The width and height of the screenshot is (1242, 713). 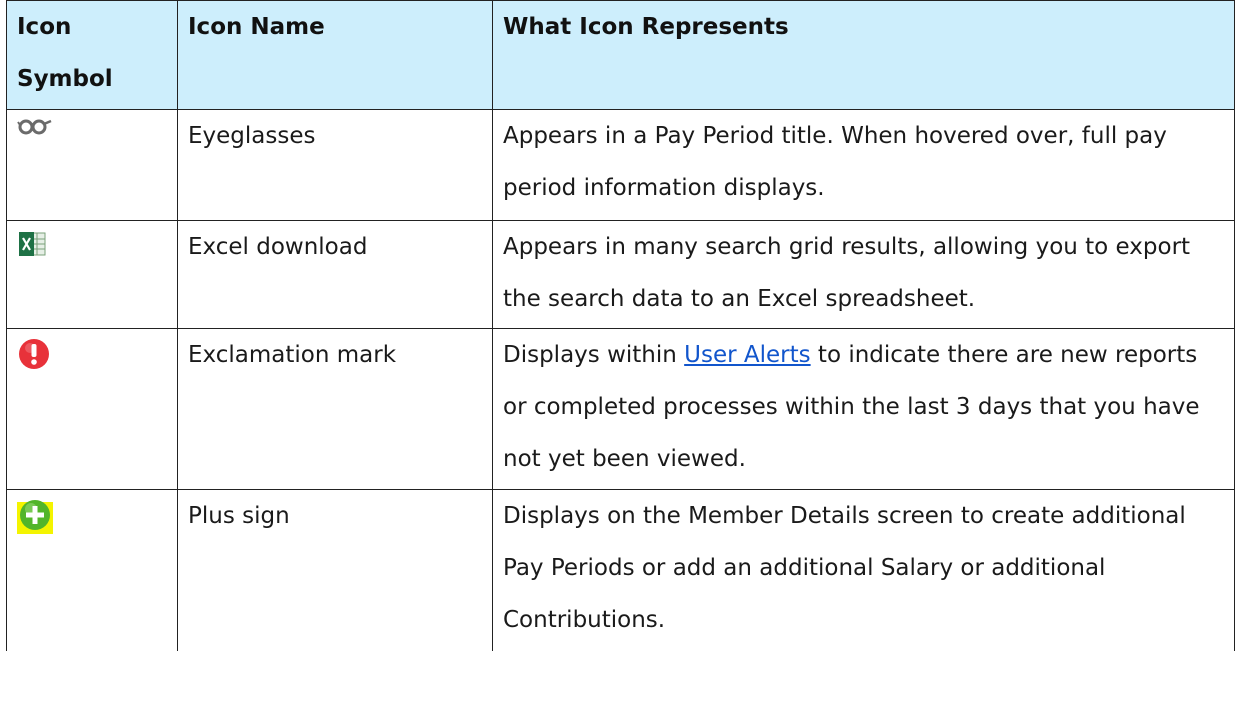 What do you see at coordinates (747, 355) in the screenshot?
I see `user-alerts-link: User Alerts` at bounding box center [747, 355].